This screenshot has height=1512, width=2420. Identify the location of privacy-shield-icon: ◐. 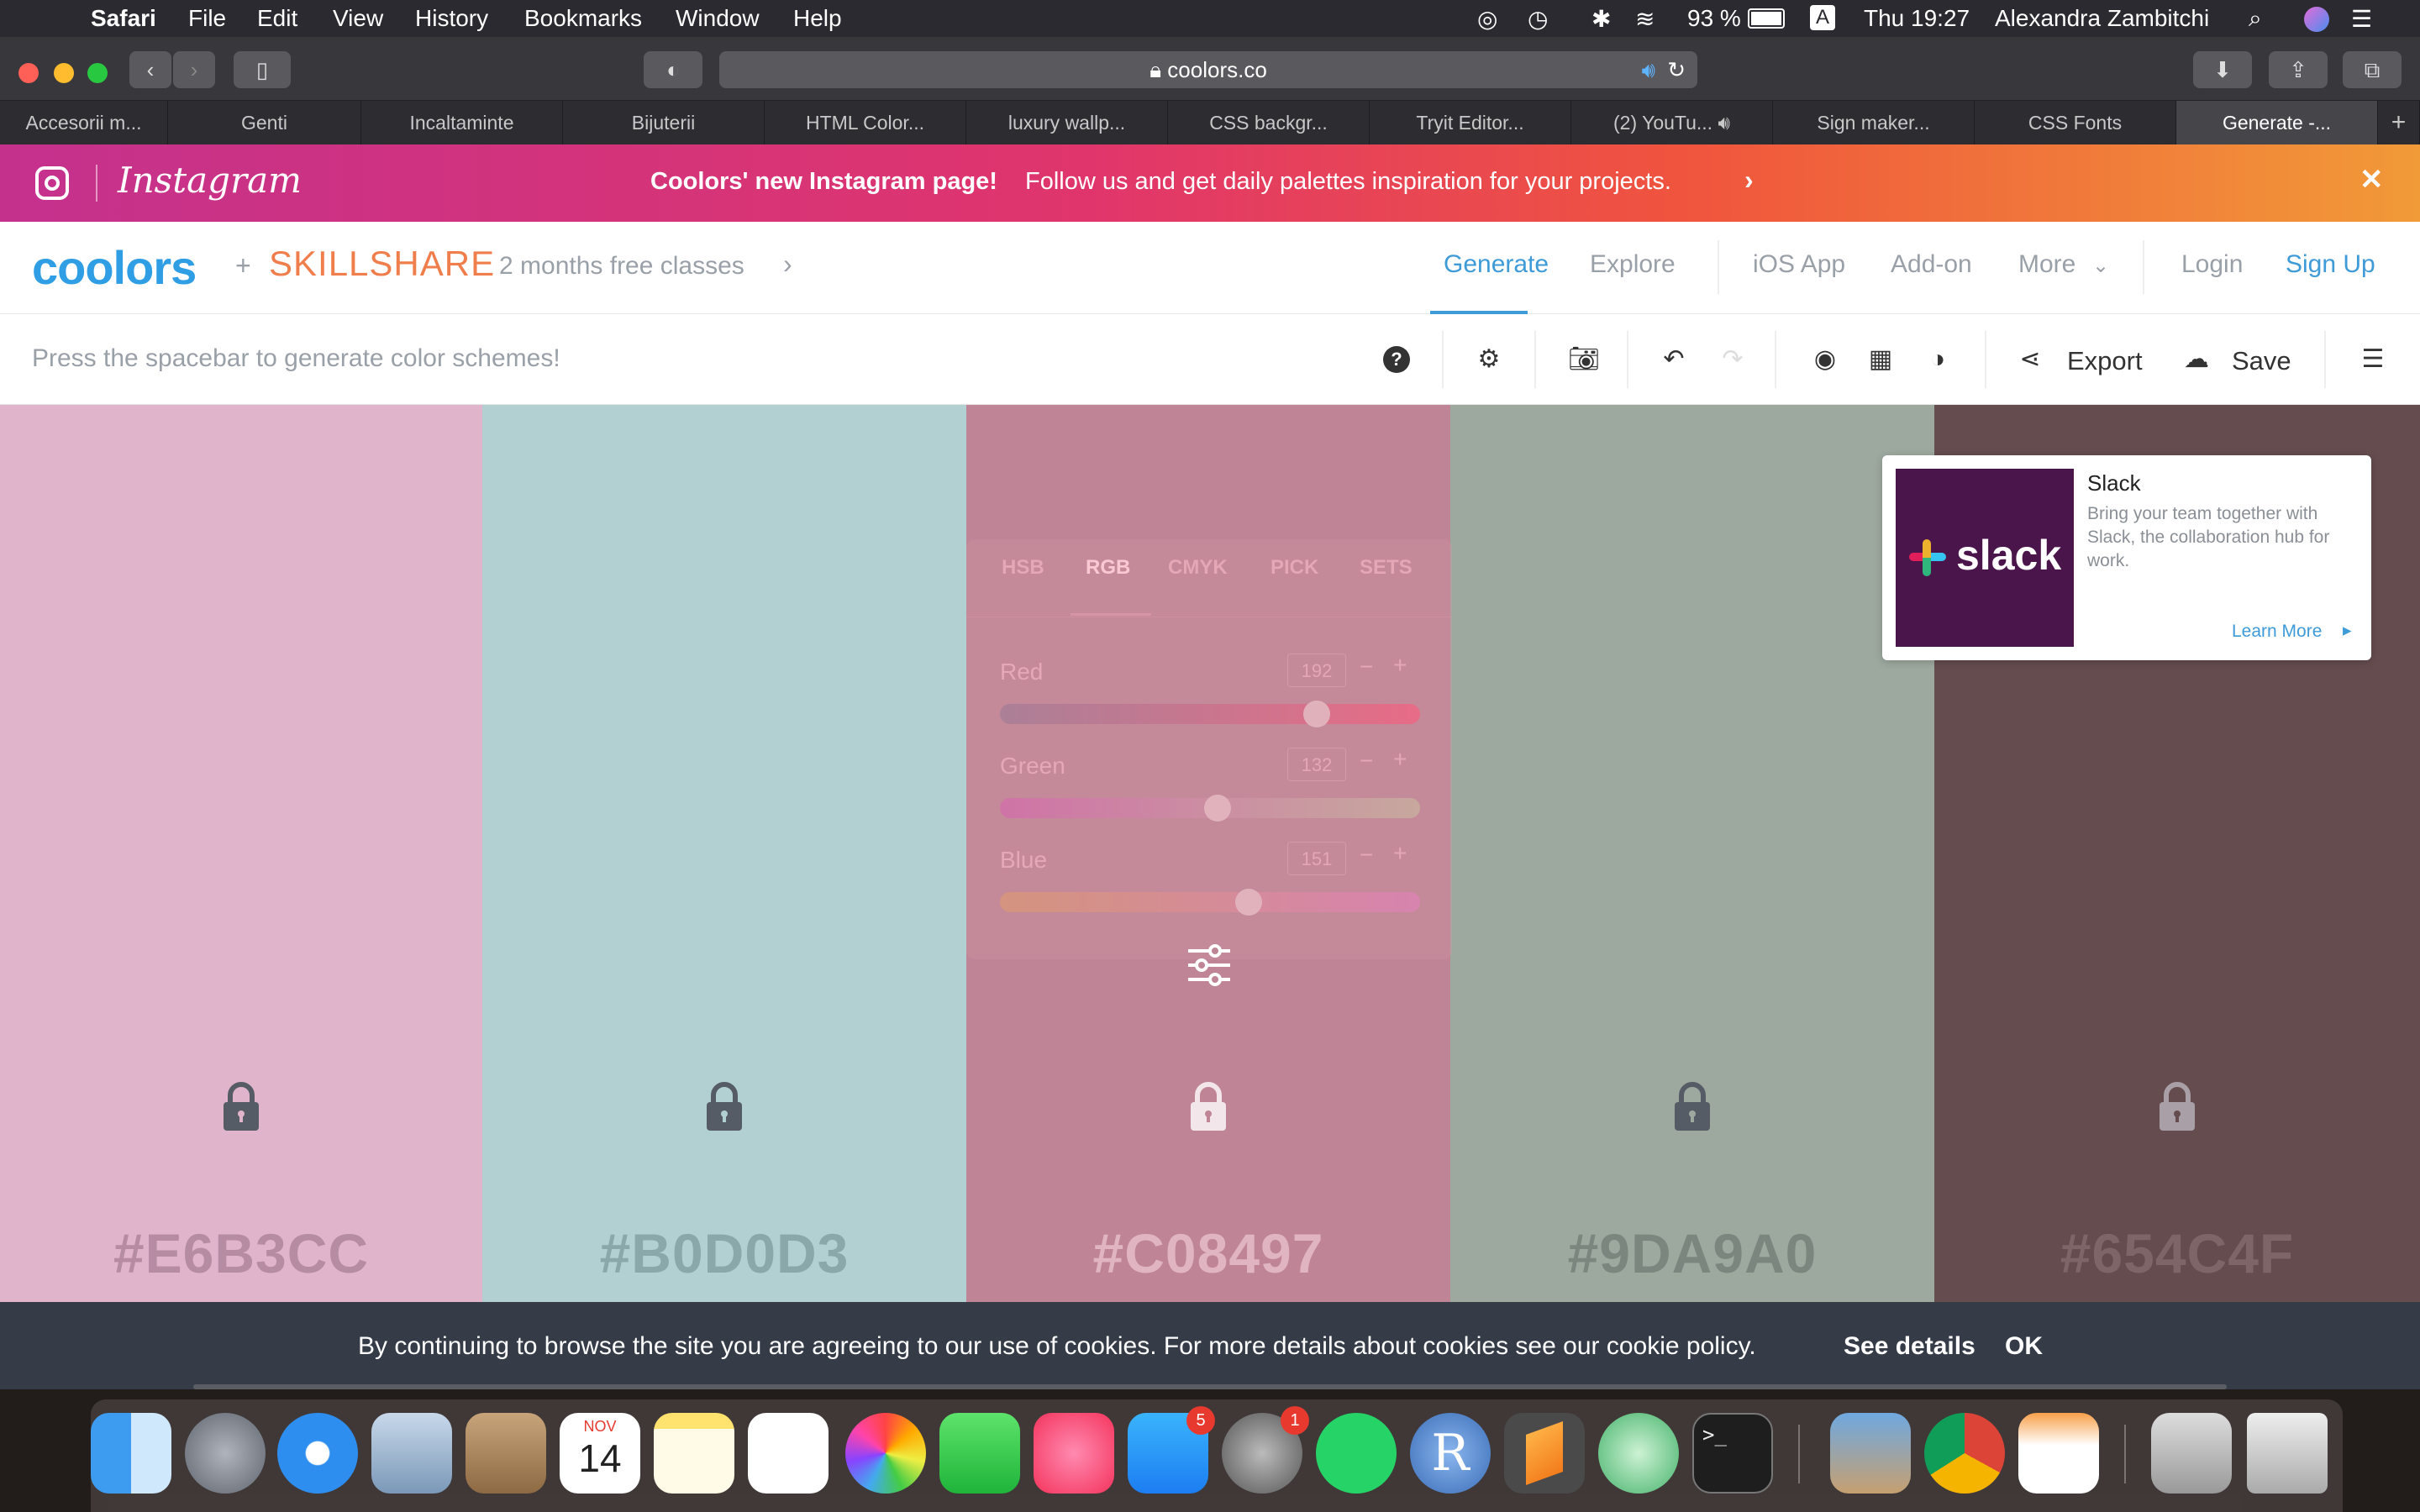
(673, 69).